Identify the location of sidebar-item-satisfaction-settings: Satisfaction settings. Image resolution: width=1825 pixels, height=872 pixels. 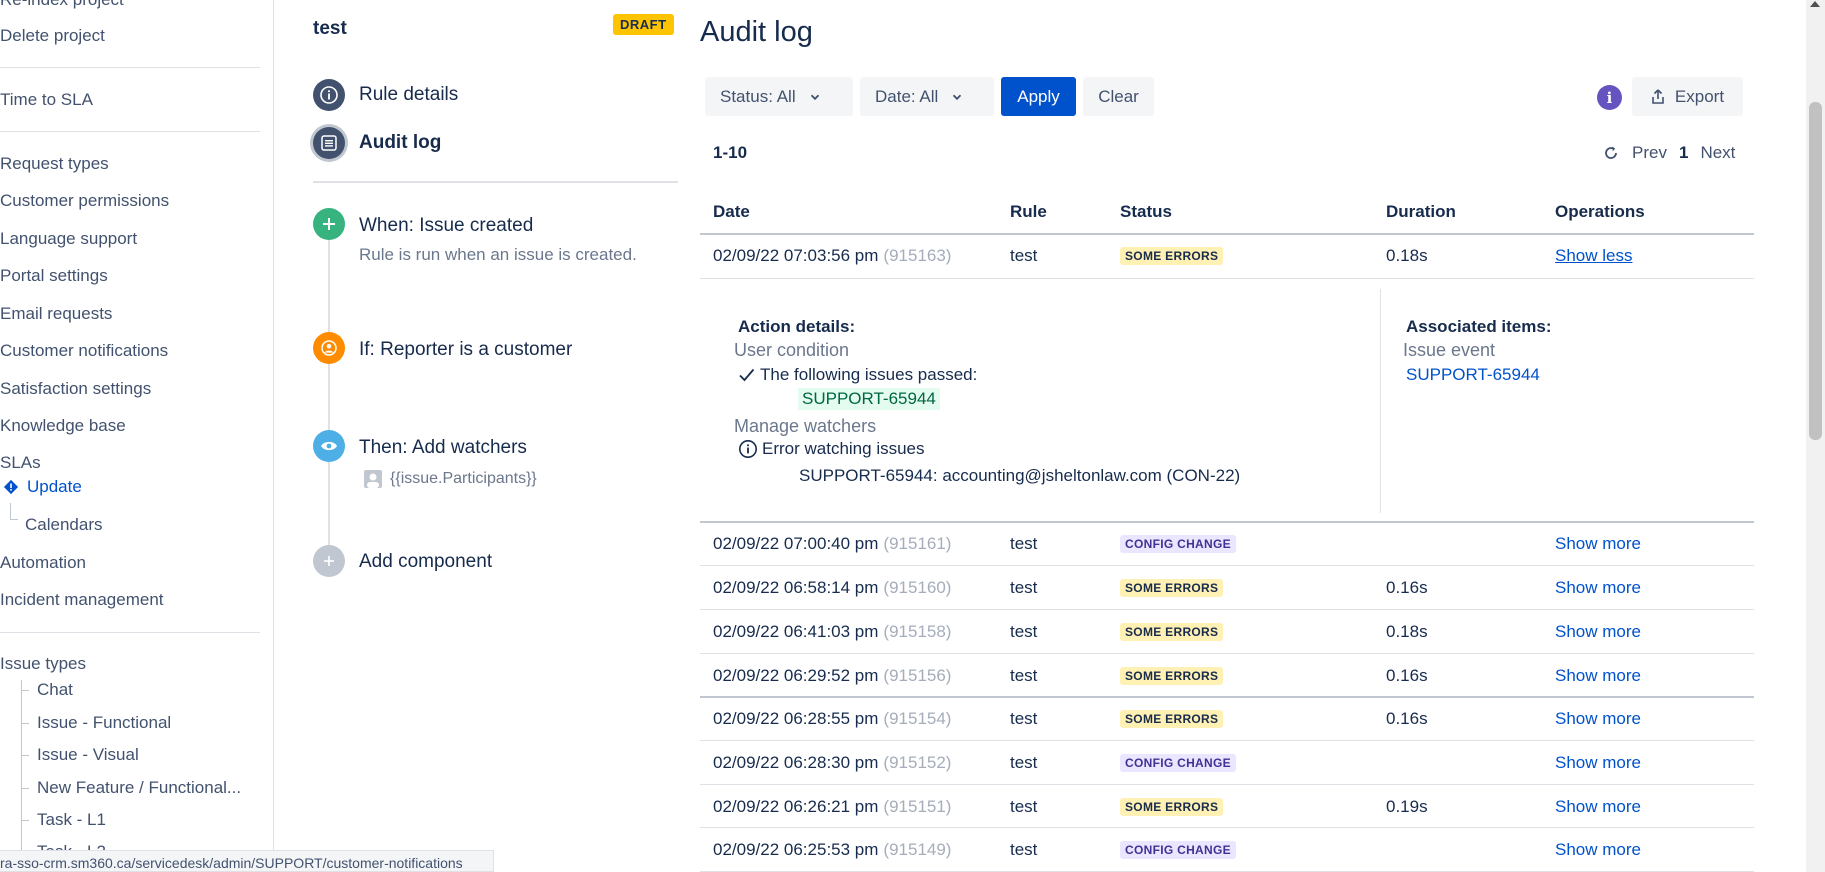
(75, 389).